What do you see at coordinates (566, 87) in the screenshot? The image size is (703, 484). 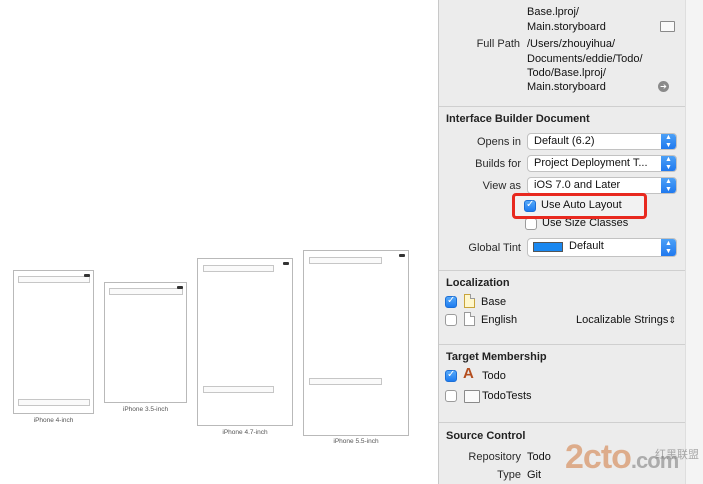 I see `full-path-line-4: Main.storyboard` at bounding box center [566, 87].